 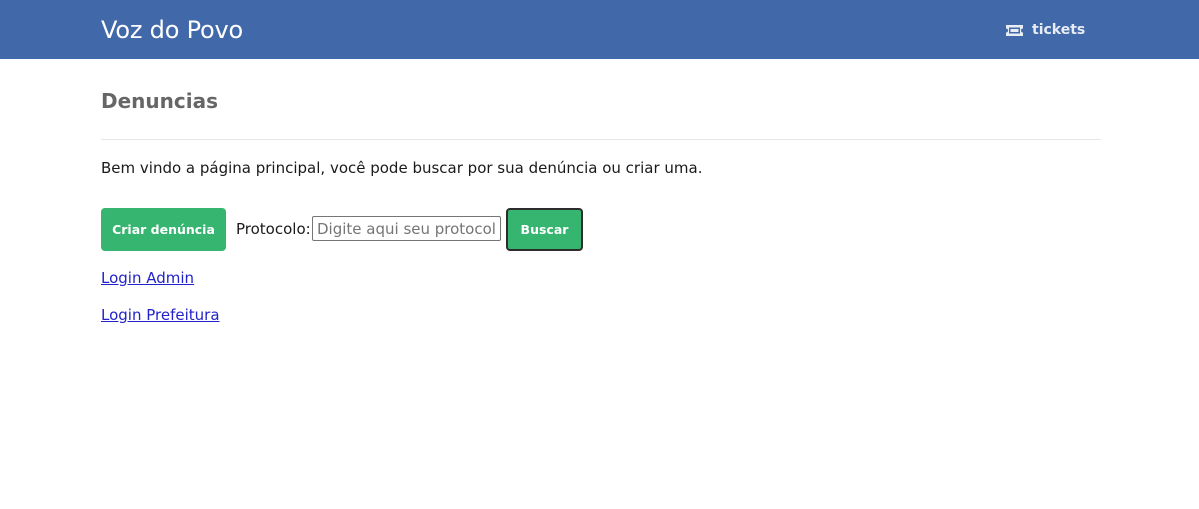 What do you see at coordinates (163, 229) in the screenshot?
I see `create-complaint-button: Criar denúncia` at bounding box center [163, 229].